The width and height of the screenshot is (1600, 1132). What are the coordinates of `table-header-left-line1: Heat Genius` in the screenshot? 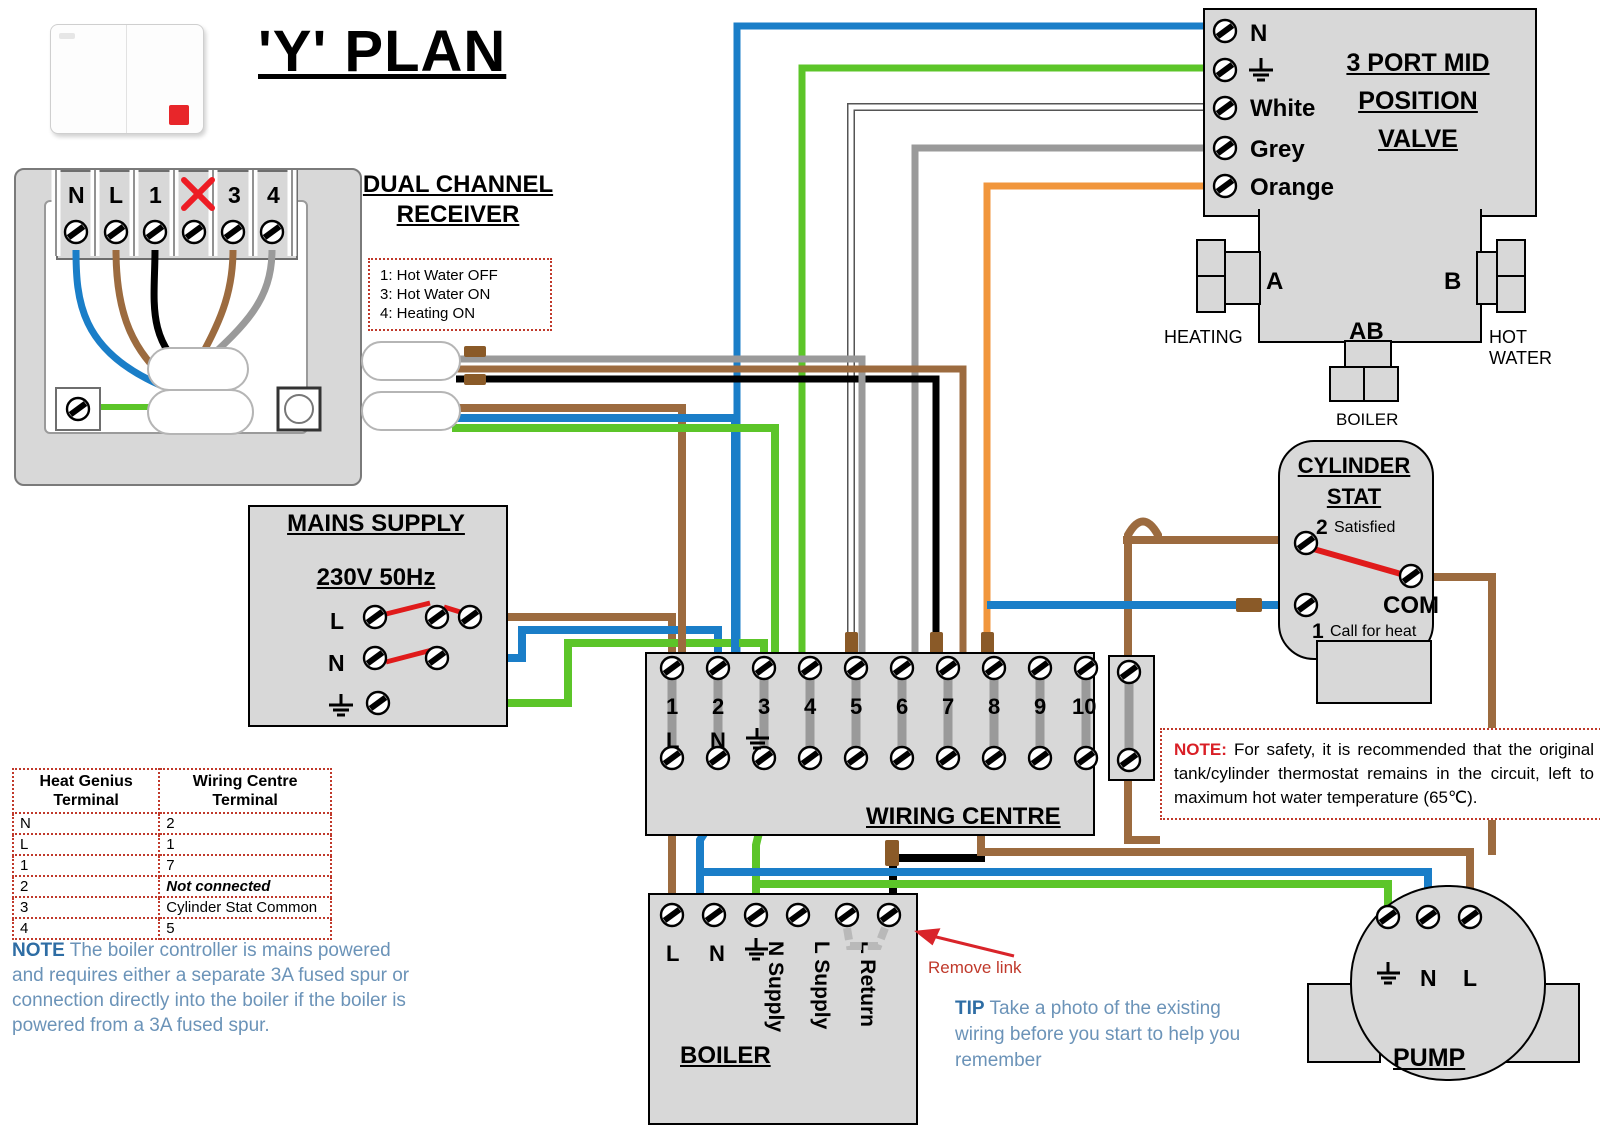 It's located at (86, 781).